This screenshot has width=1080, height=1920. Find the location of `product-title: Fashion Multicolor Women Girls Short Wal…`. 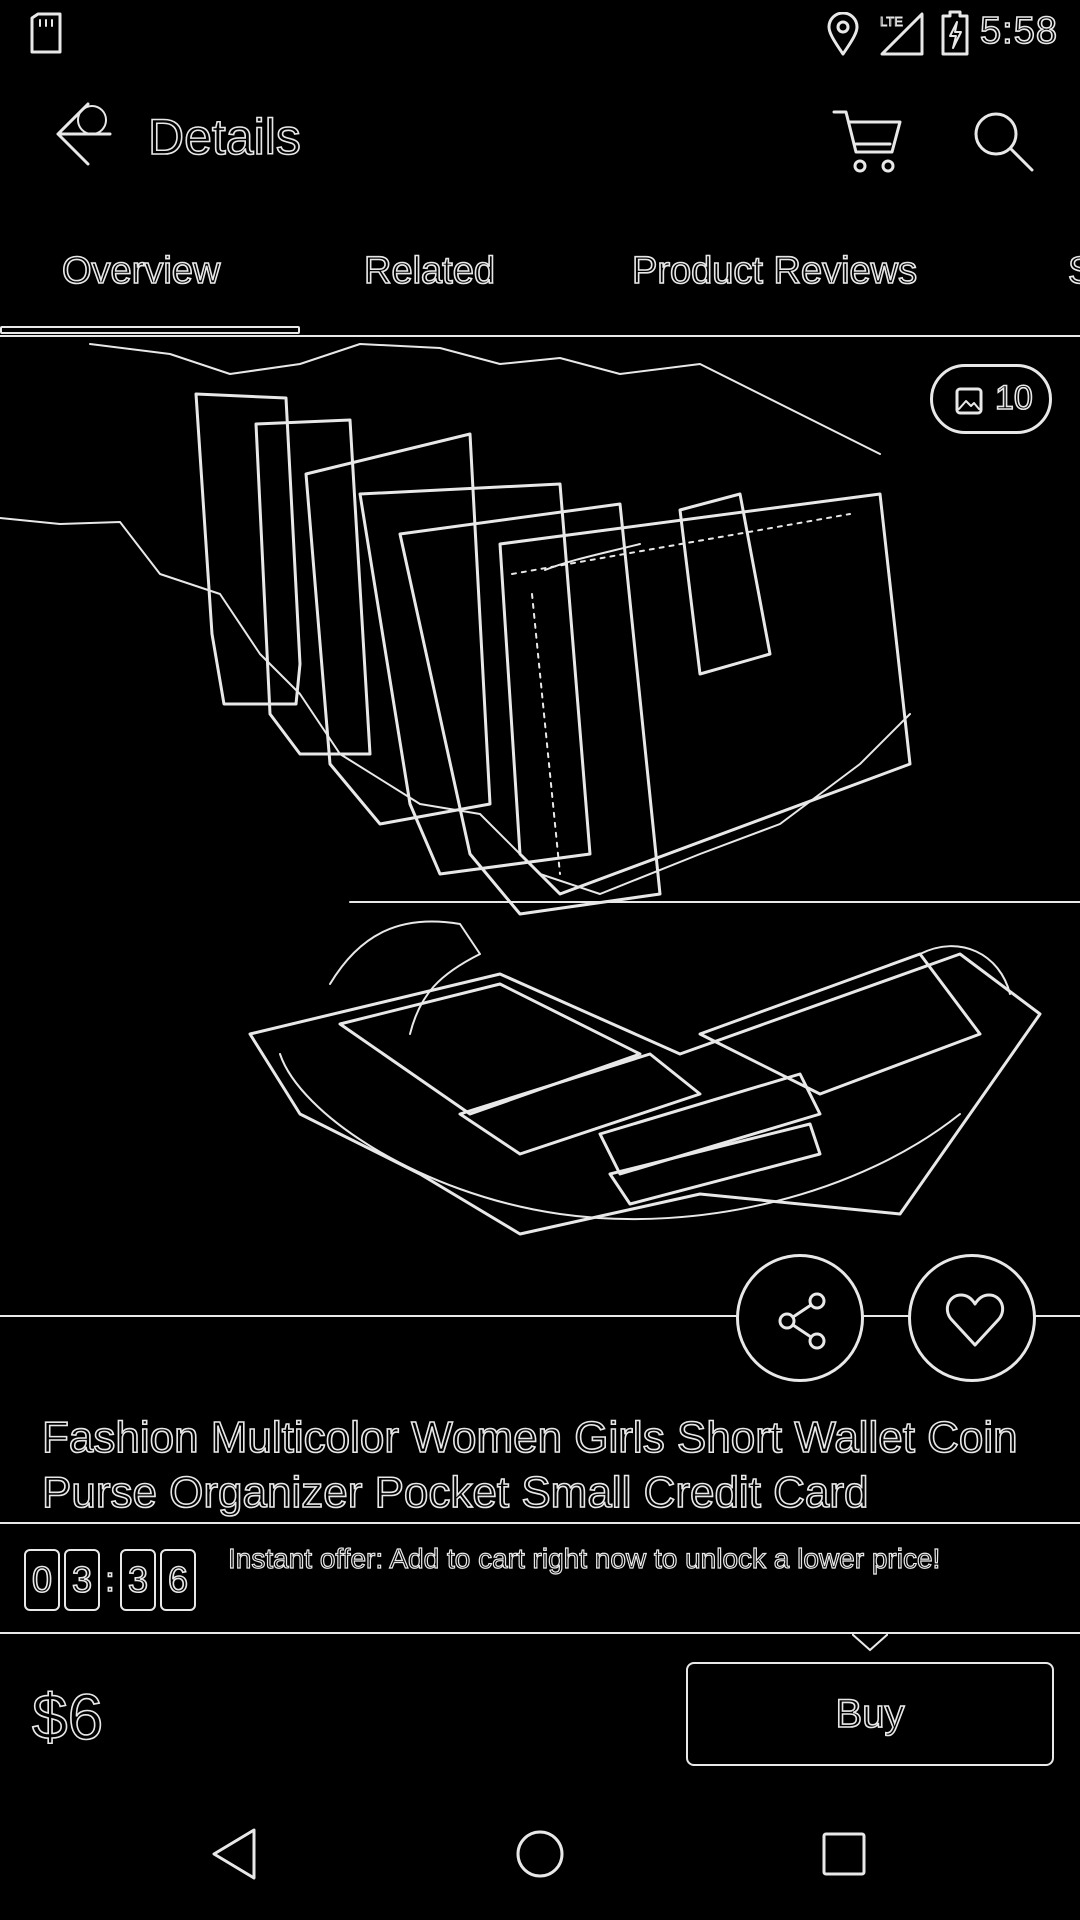

product-title: Fashion Multicolor Women Girls Short Wal… is located at coordinates (529, 1465).